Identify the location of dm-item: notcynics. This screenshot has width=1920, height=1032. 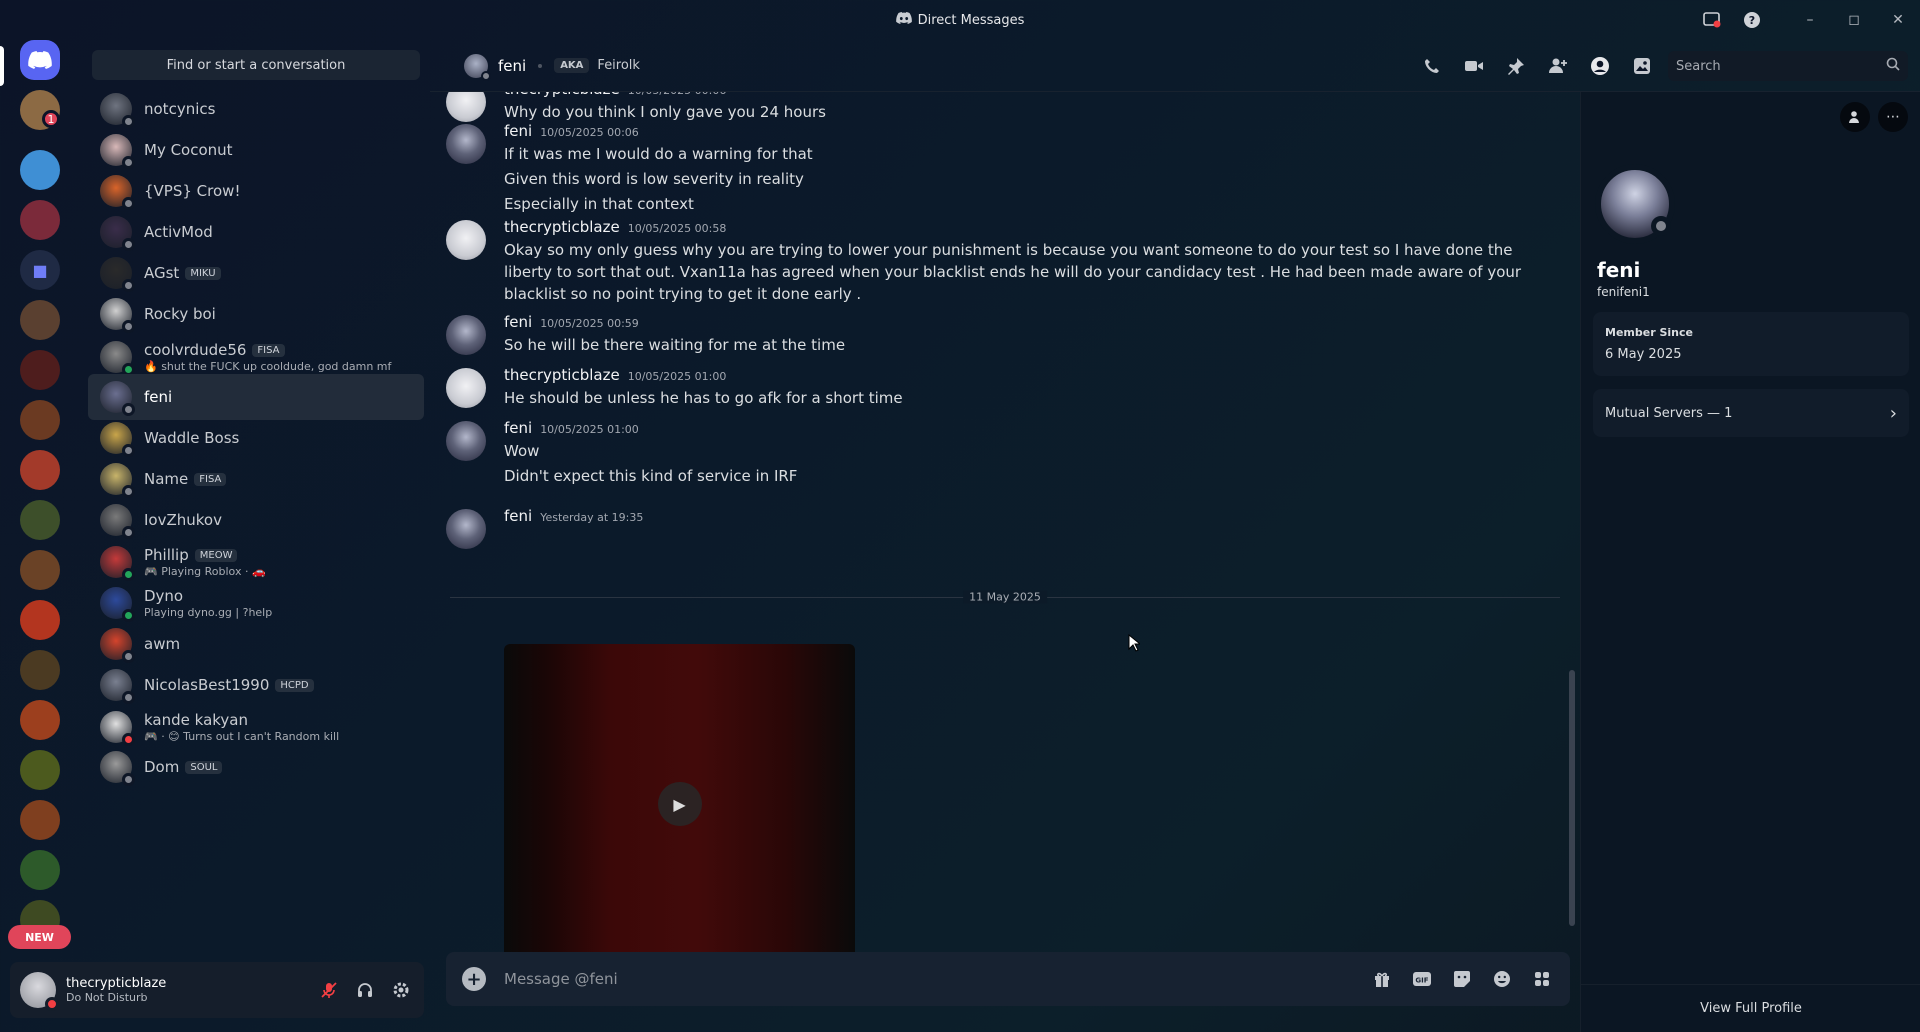
(256, 112).